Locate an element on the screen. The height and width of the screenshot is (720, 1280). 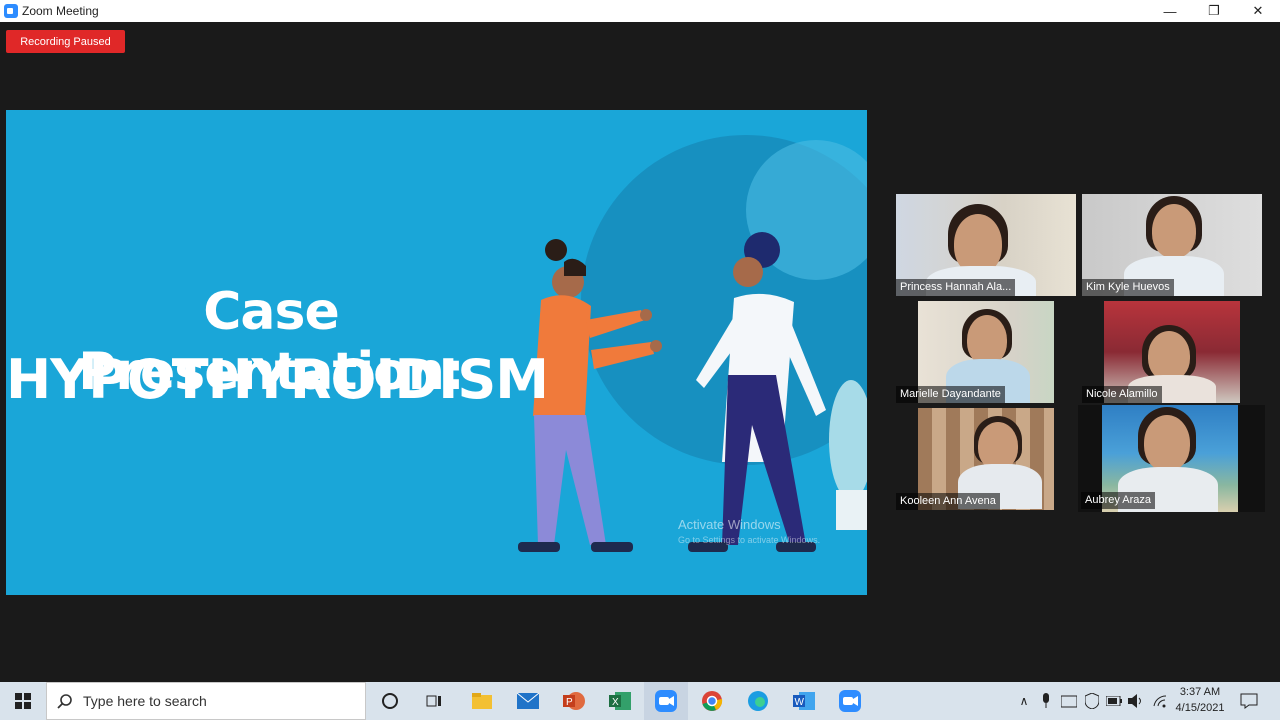
notifications-icon is located at coordinates (1249, 701).